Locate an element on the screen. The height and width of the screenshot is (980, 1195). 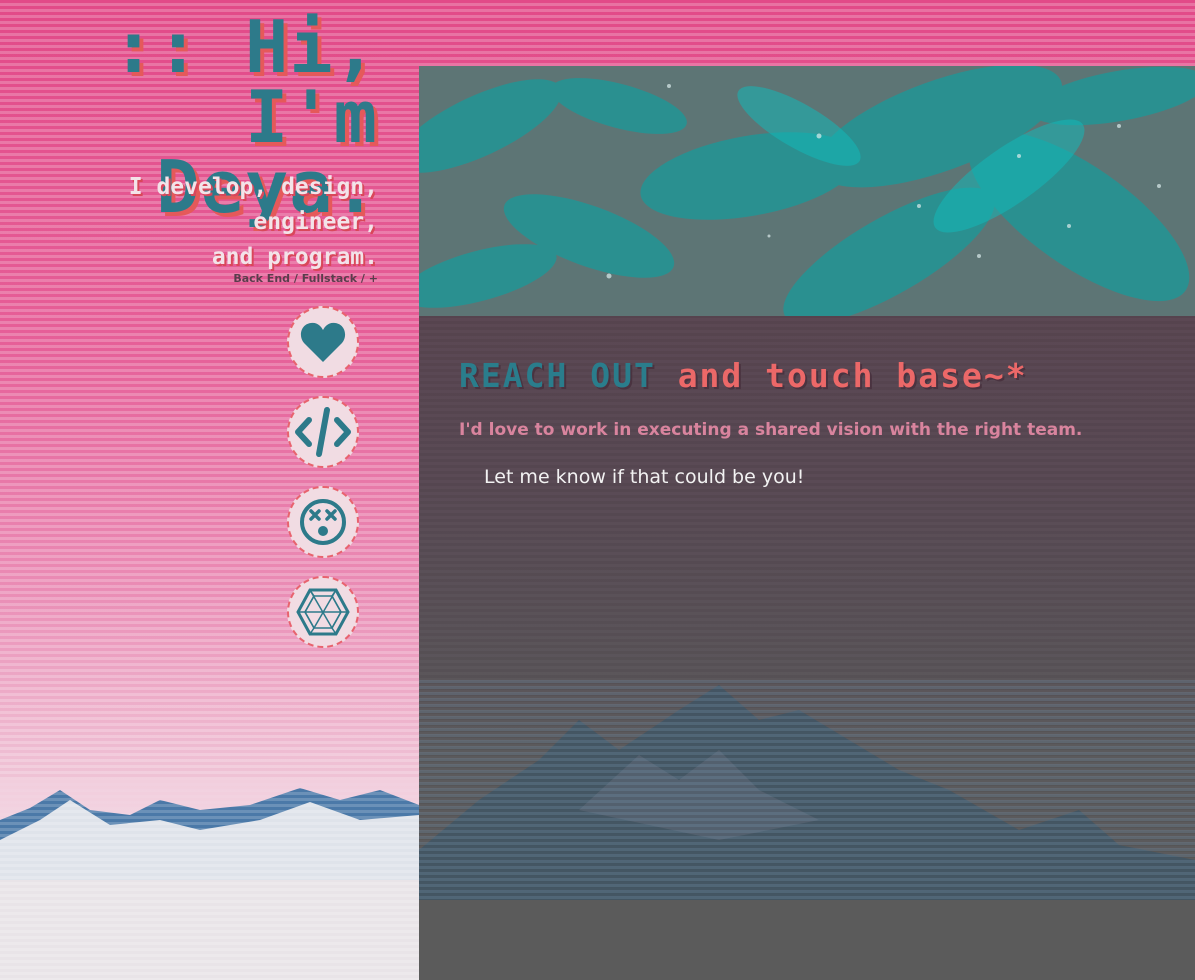
heart-button is located at coordinates (323, 342).